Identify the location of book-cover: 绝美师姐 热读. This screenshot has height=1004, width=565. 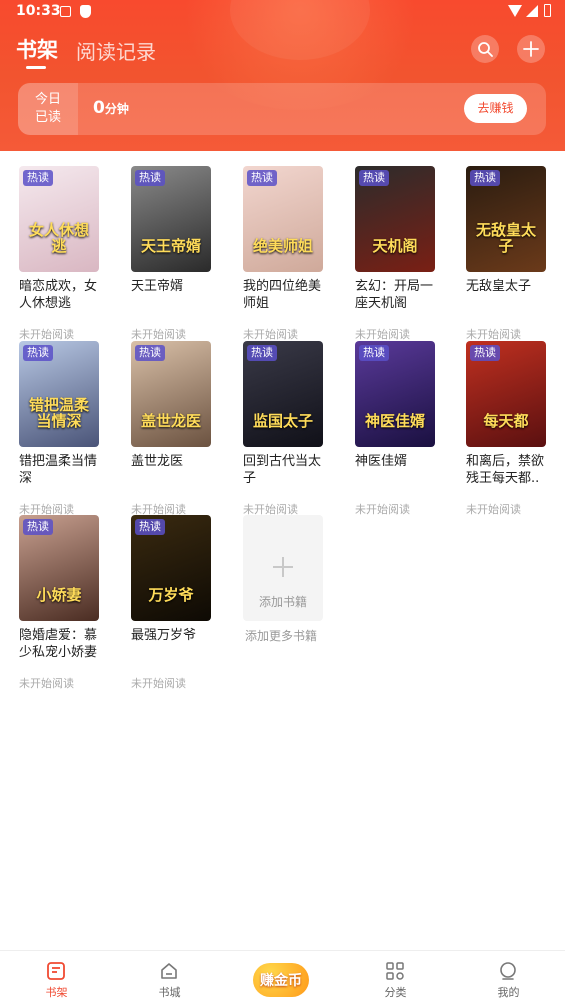
(283, 219).